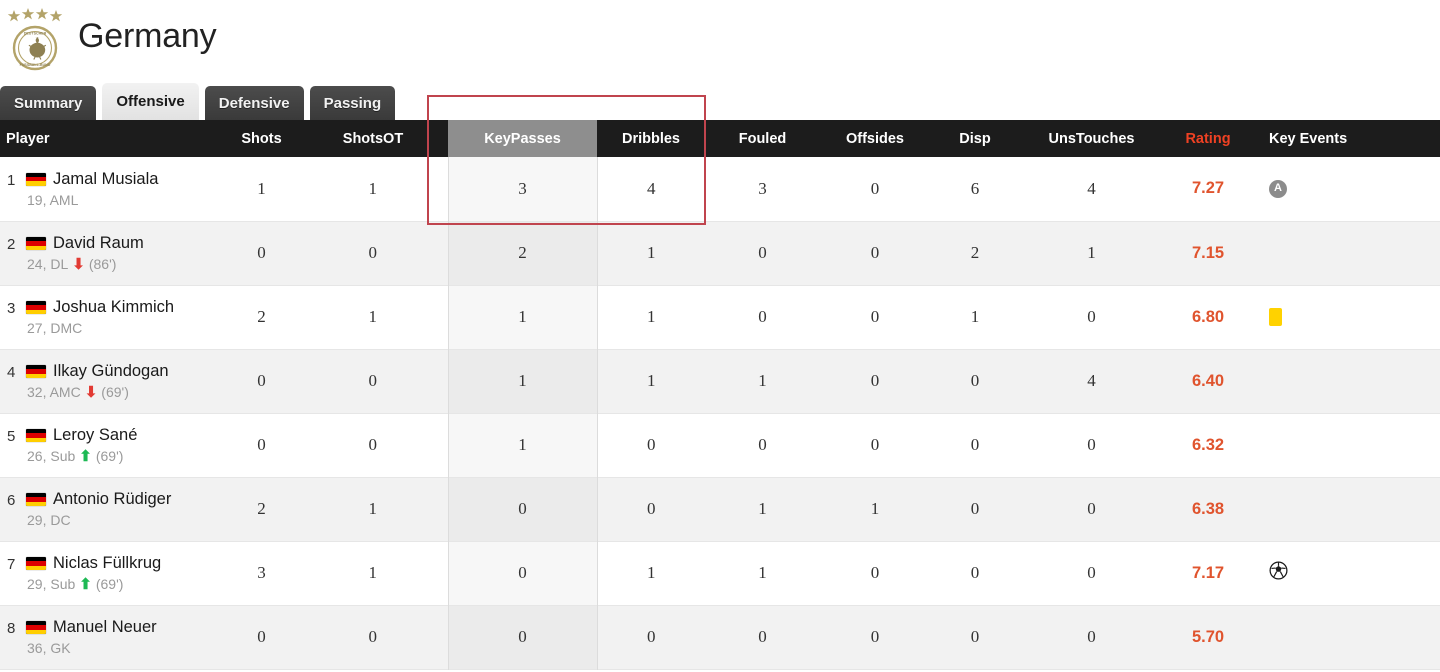 This screenshot has height=672, width=1440. What do you see at coordinates (651, 508) in the screenshot?
I see `cell-dribbles: 0` at bounding box center [651, 508].